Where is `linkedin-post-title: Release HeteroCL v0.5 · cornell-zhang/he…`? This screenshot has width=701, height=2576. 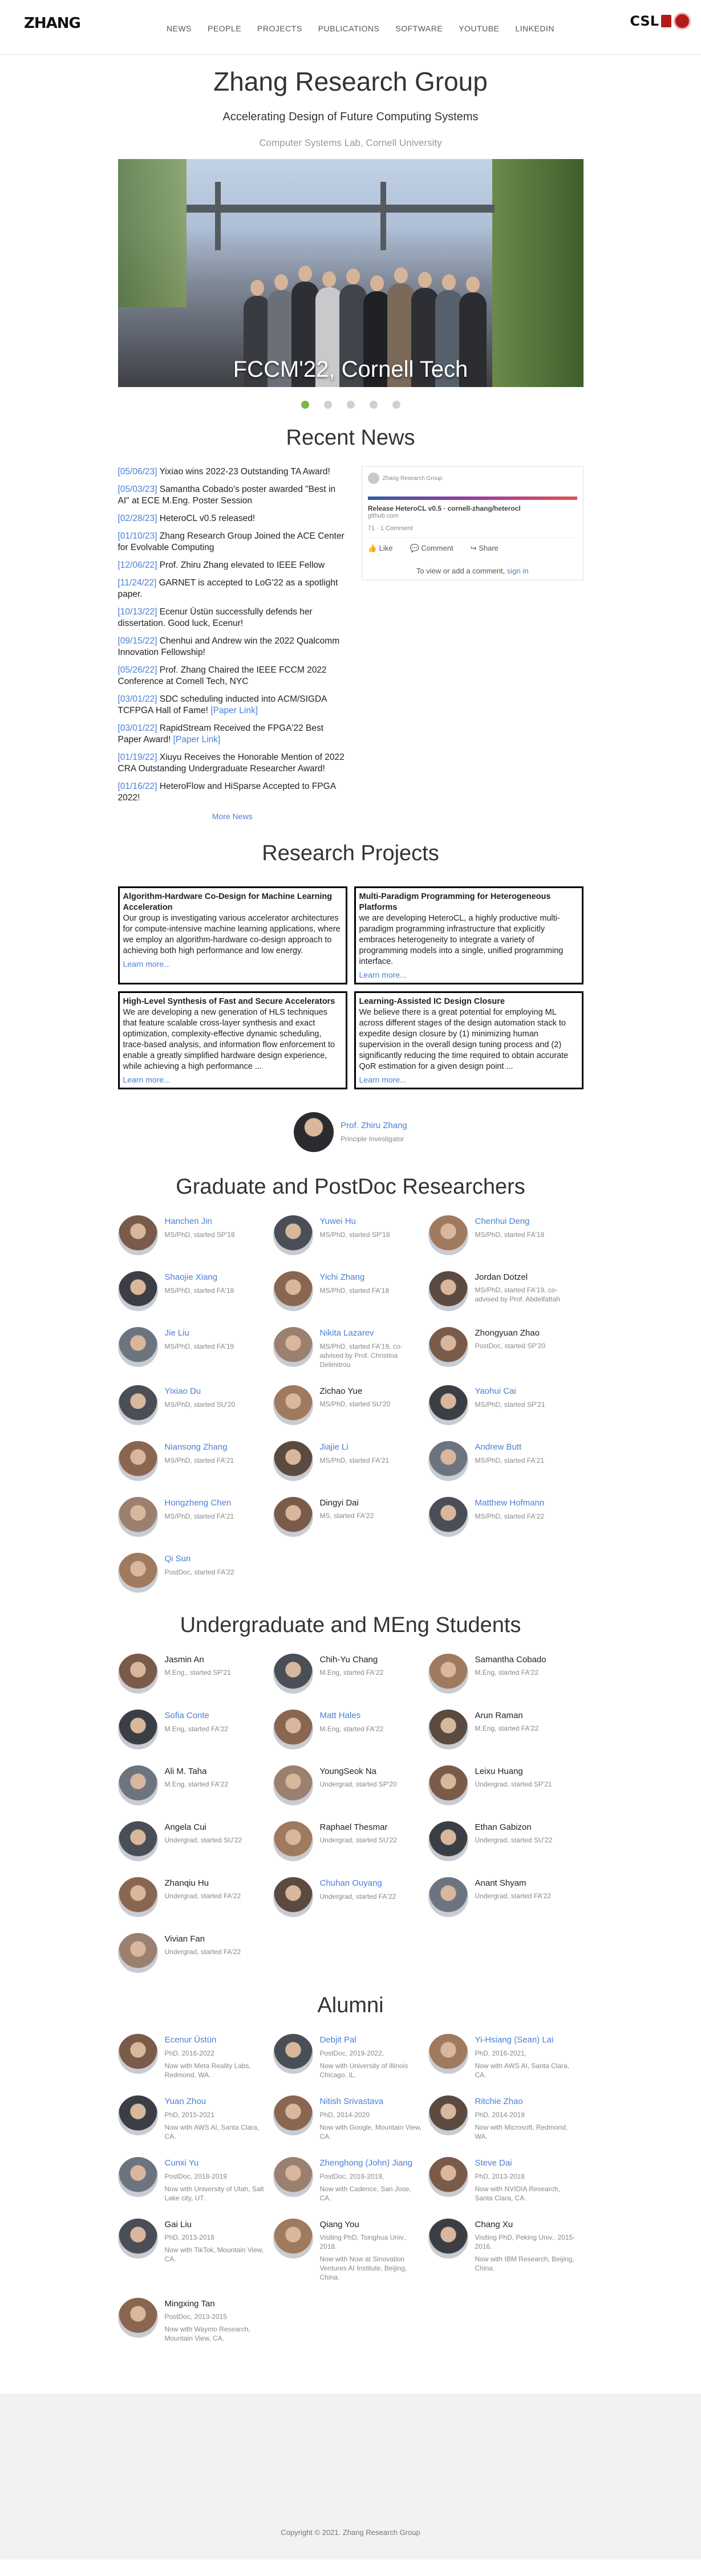 linkedin-post-title: Release HeteroCL v0.5 · cornell-zhang/he… is located at coordinates (472, 508).